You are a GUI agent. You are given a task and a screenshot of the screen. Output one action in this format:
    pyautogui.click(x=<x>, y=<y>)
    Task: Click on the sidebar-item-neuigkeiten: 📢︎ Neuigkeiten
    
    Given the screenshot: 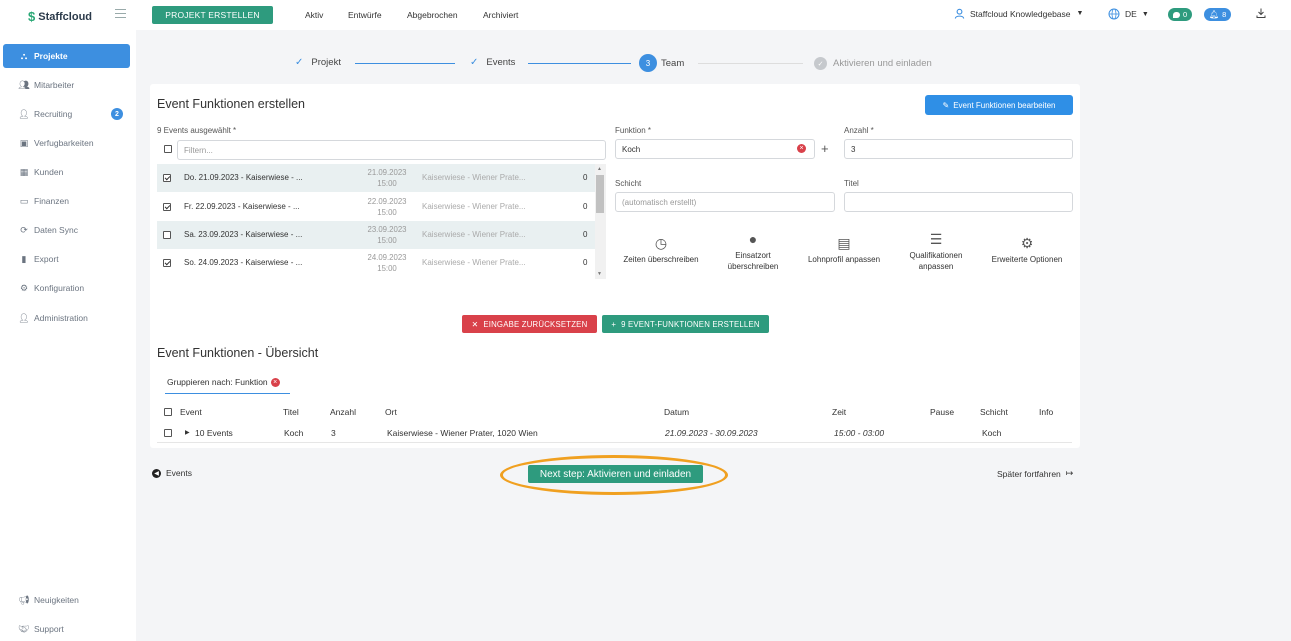 What is the action you would take?
    pyautogui.click(x=66, y=600)
    